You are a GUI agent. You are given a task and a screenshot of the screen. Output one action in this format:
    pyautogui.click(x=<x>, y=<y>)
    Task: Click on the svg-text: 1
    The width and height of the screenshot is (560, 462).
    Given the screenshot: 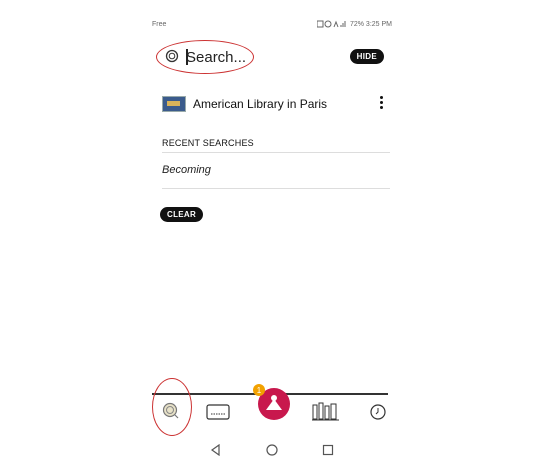 What is the action you would take?
    pyautogui.click(x=259, y=390)
    